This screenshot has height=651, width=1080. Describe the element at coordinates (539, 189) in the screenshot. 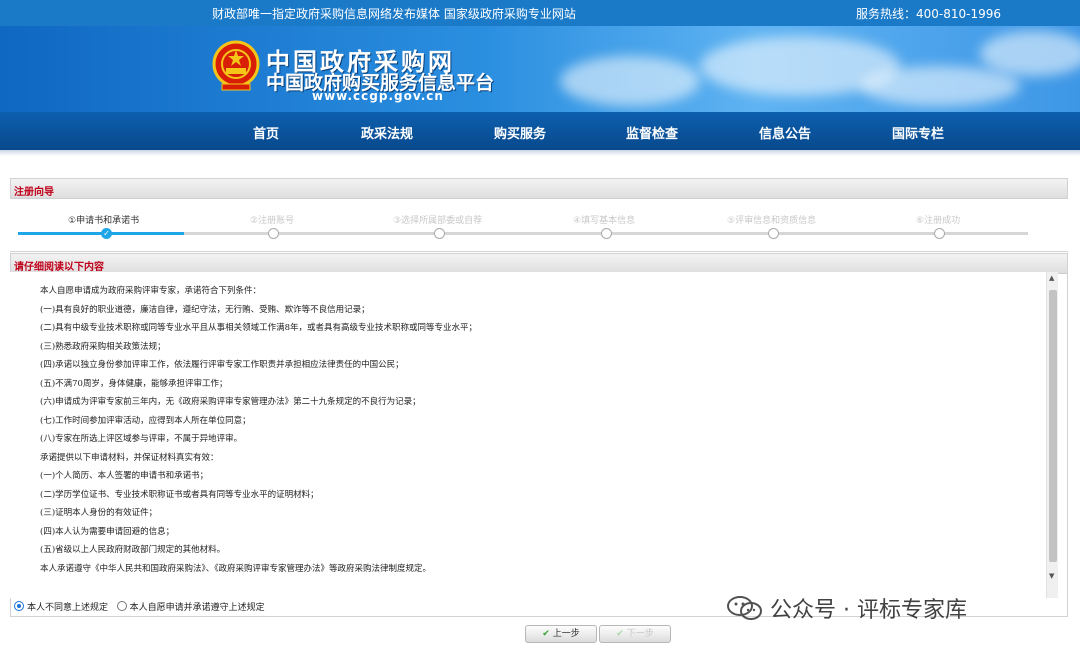

I see `wizard-title: 注册向导` at that location.